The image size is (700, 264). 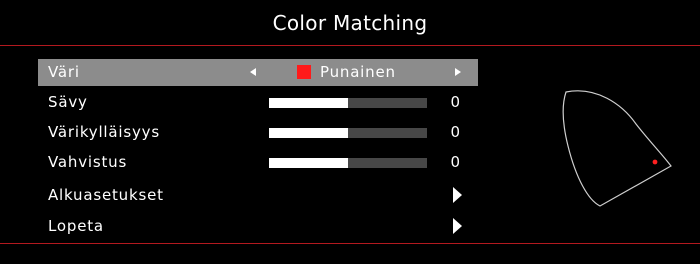 I want to click on hue-slider-fill, so click(x=308, y=103).